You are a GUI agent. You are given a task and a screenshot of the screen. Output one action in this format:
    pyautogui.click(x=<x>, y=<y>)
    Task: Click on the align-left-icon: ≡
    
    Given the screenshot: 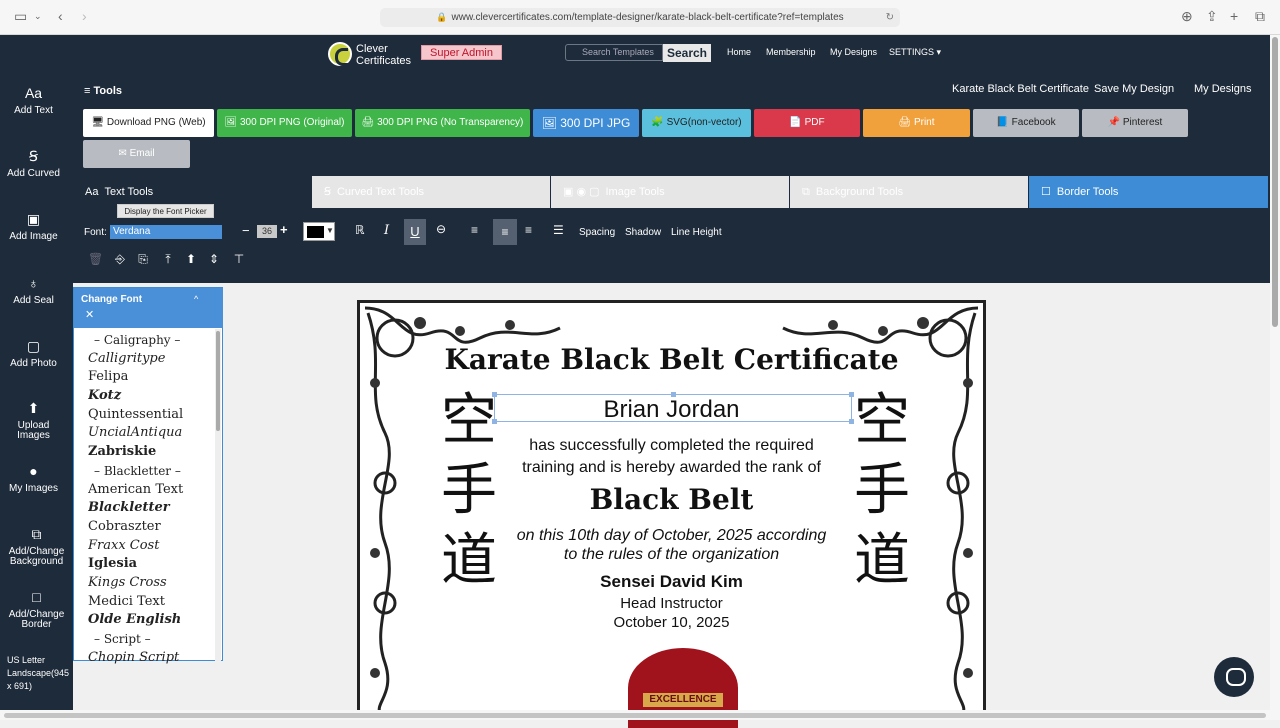 What is the action you would take?
    pyautogui.click(x=474, y=230)
    